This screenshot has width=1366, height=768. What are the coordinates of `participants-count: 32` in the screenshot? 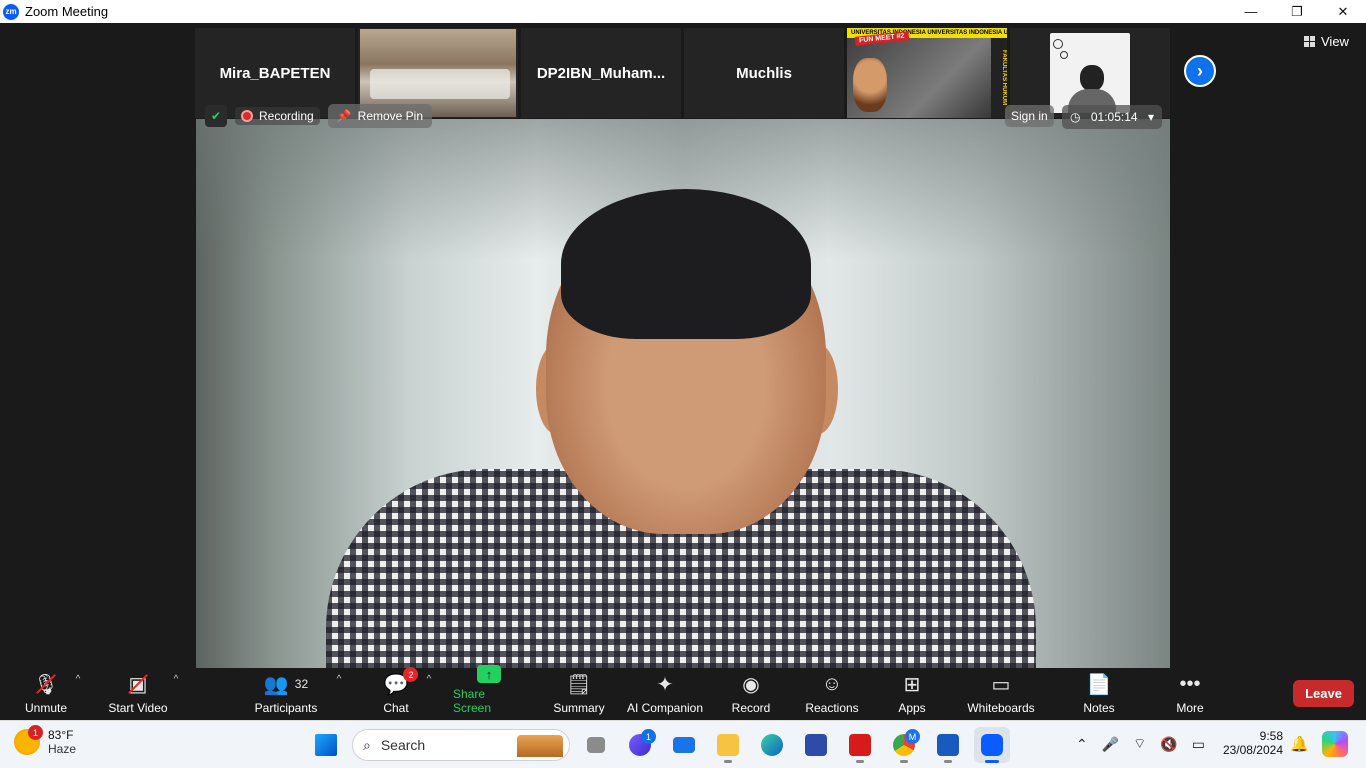 It's located at (301, 684).